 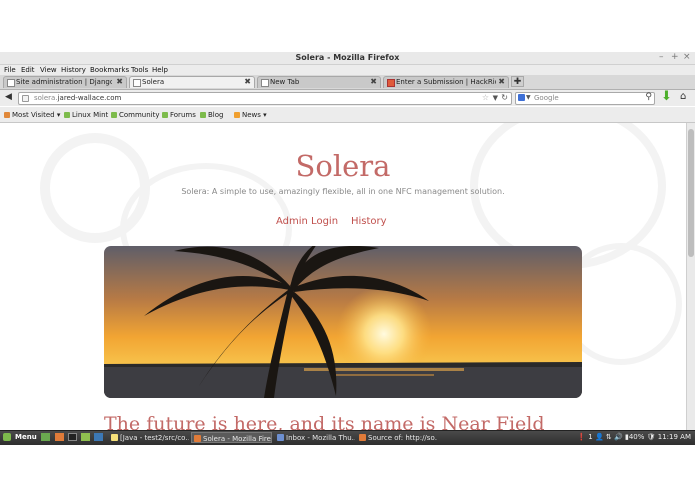 I want to click on reload-icon: ↻, so click(x=504, y=97).